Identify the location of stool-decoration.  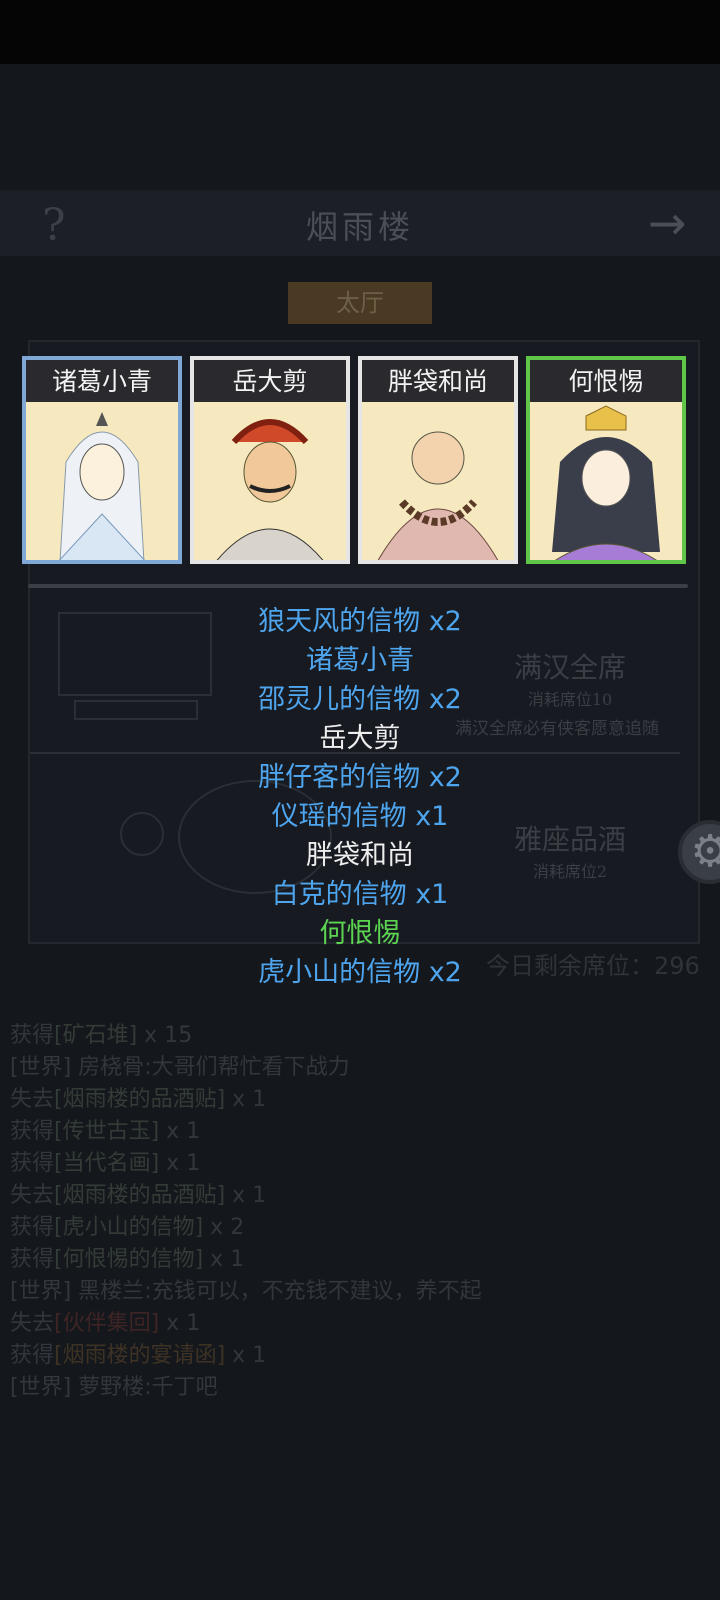
(142, 834).